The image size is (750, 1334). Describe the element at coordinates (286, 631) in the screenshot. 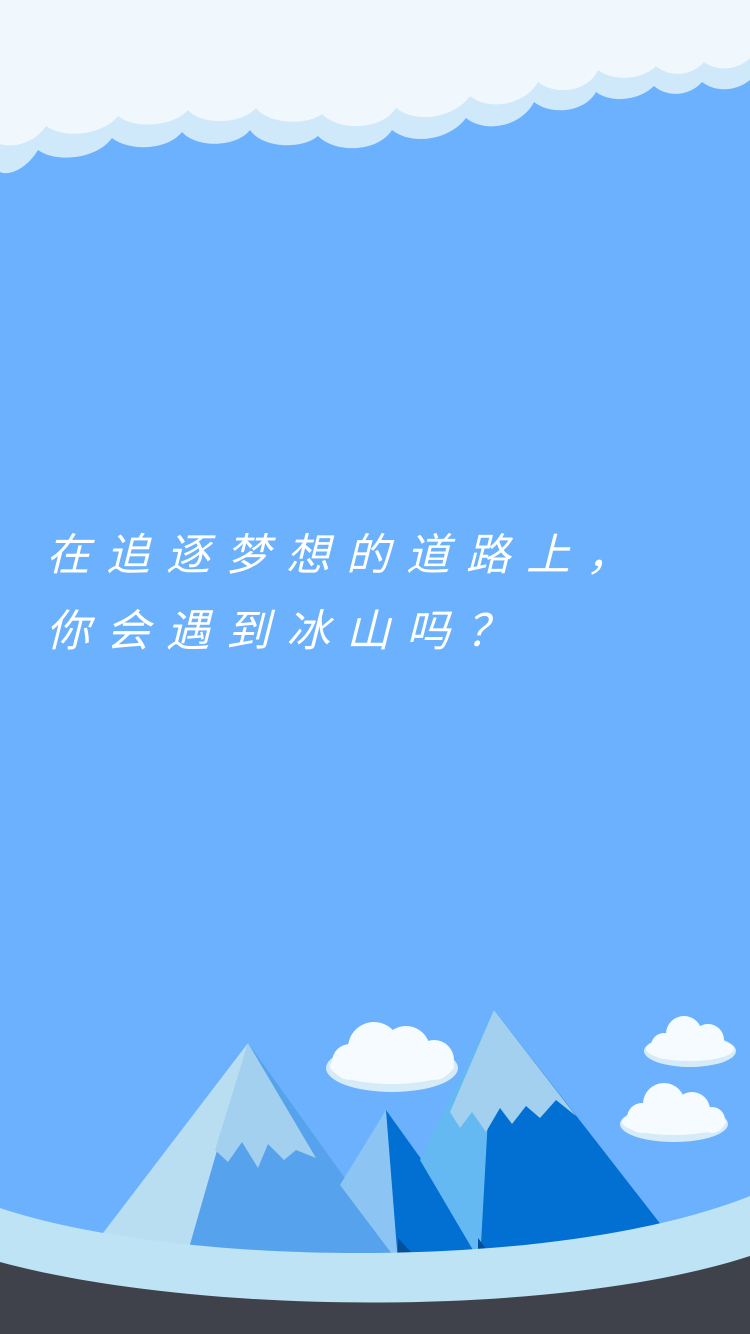

I see `headline-line-2: 你会遇到冰山吗？` at that location.